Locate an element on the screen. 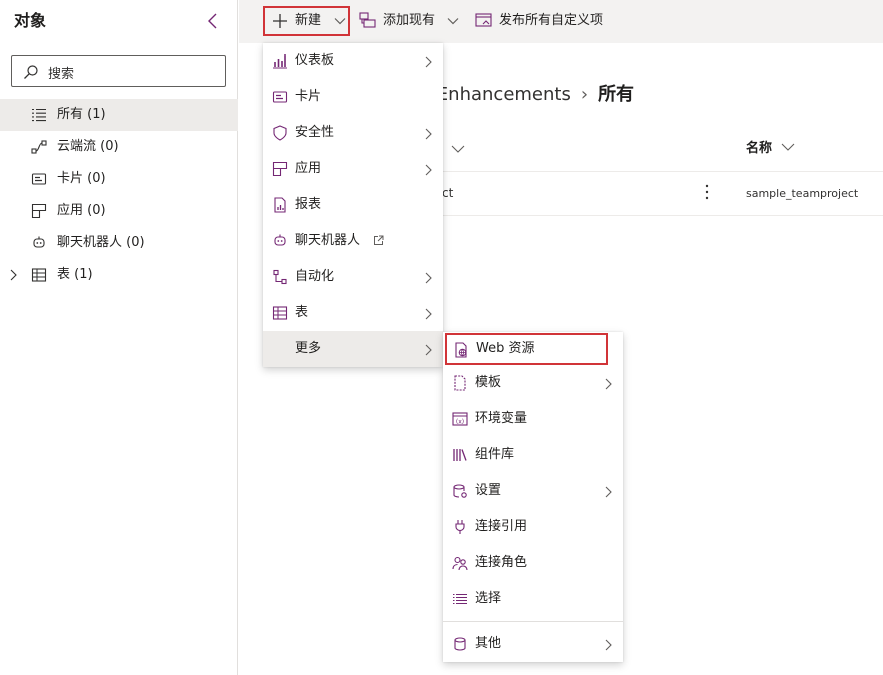 This screenshot has width=883, height=675. tree-item-chatbots: 聊天机器人 (0) is located at coordinates (119, 243).